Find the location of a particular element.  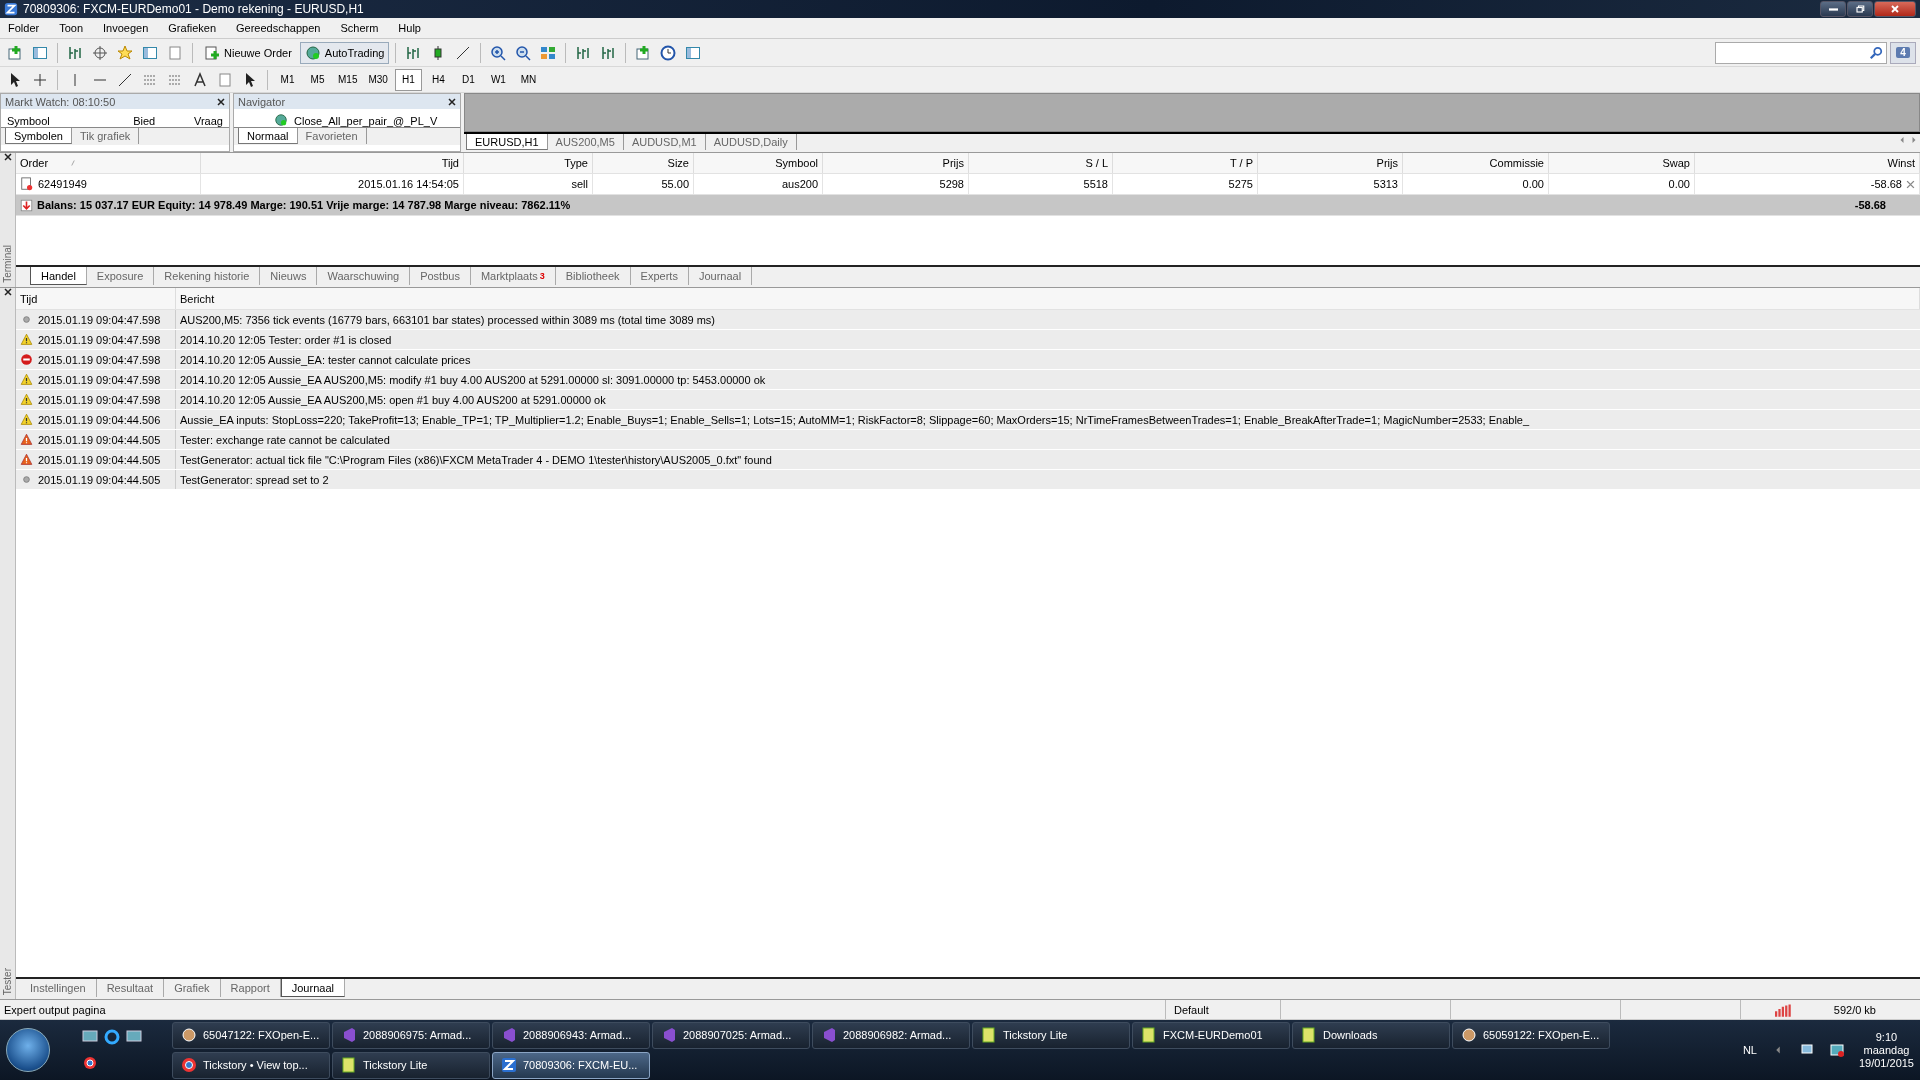

info-icon is located at coordinates (26, 479).